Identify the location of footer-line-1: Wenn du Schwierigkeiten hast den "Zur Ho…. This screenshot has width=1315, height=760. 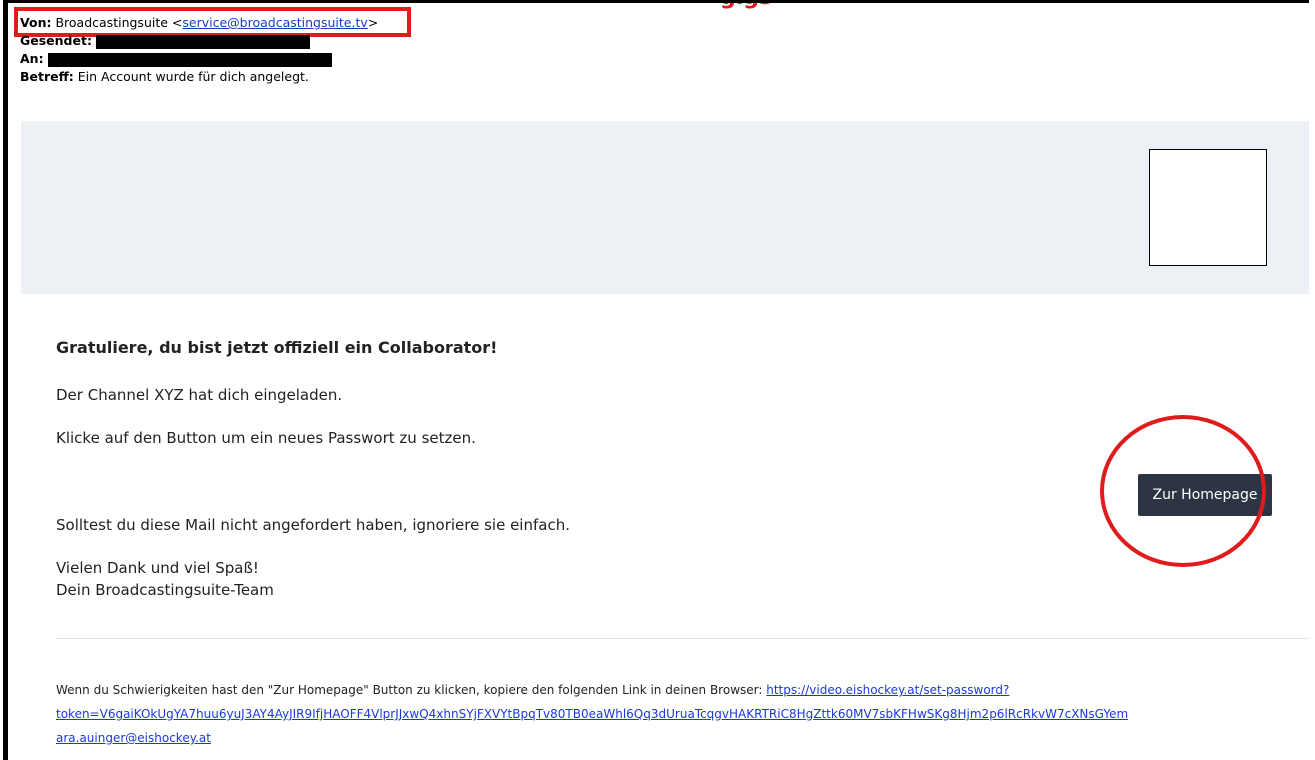
(592, 690).